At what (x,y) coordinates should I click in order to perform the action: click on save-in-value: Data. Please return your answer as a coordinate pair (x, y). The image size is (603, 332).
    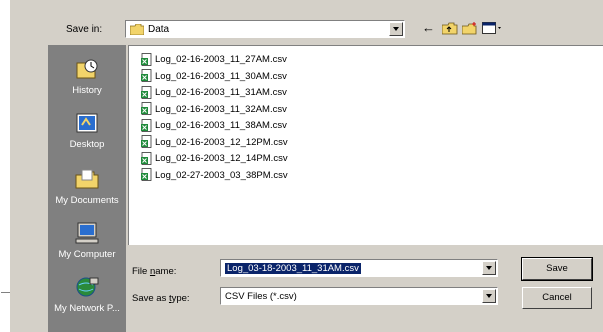
    Looking at the image, I should click on (159, 29).